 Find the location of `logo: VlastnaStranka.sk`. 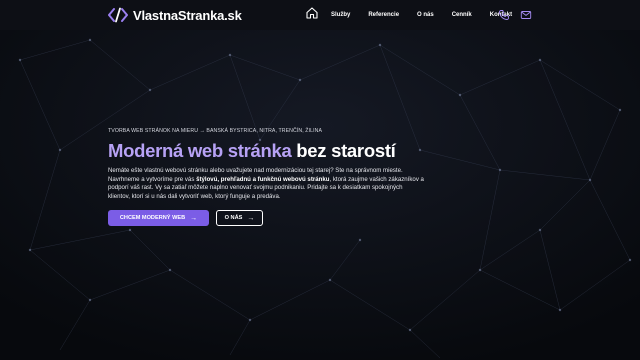

logo: VlastnaStranka.sk is located at coordinates (175, 15).